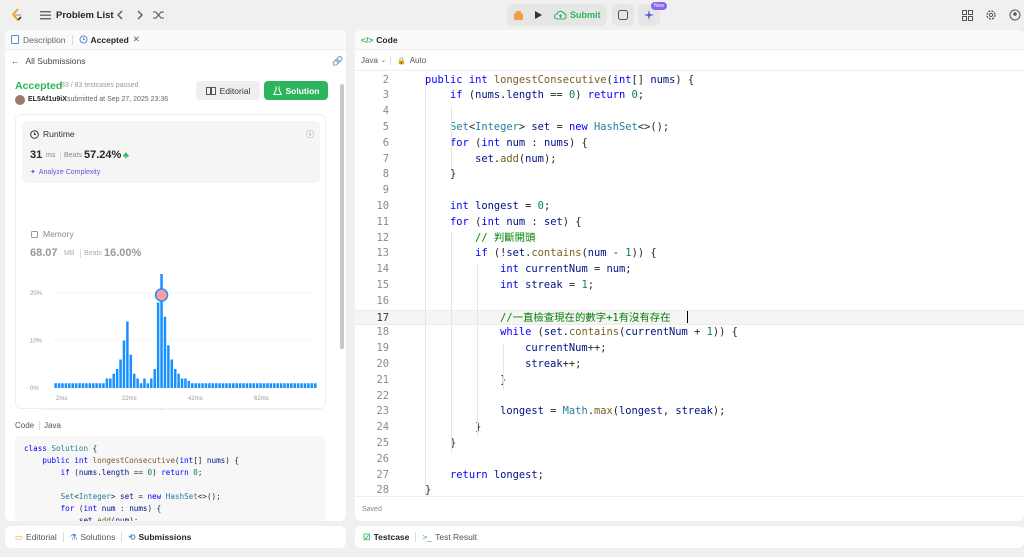 The image size is (1024, 557). What do you see at coordinates (967, 15) in the screenshot?
I see `layout-icon` at bounding box center [967, 15].